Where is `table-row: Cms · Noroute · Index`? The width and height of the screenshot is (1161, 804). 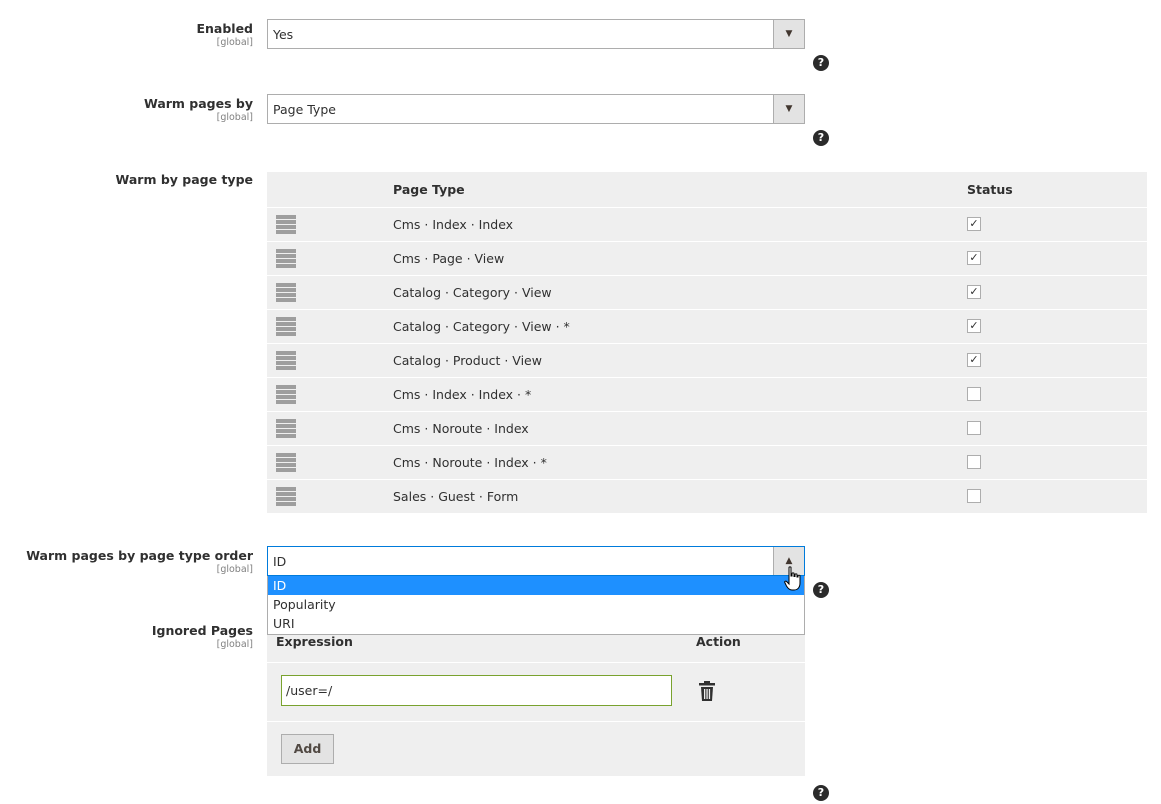
table-row: Cms · Noroute · Index is located at coordinates (707, 429).